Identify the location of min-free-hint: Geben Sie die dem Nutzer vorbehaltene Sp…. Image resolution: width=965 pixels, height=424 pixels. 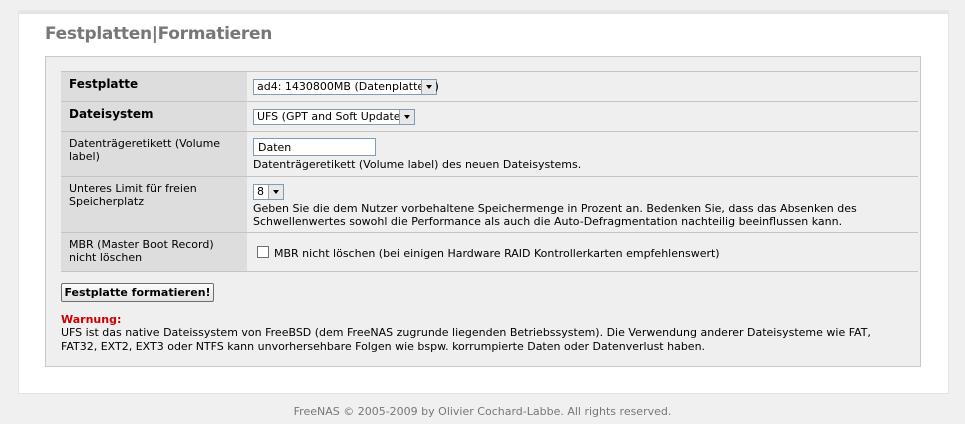
(555, 215).